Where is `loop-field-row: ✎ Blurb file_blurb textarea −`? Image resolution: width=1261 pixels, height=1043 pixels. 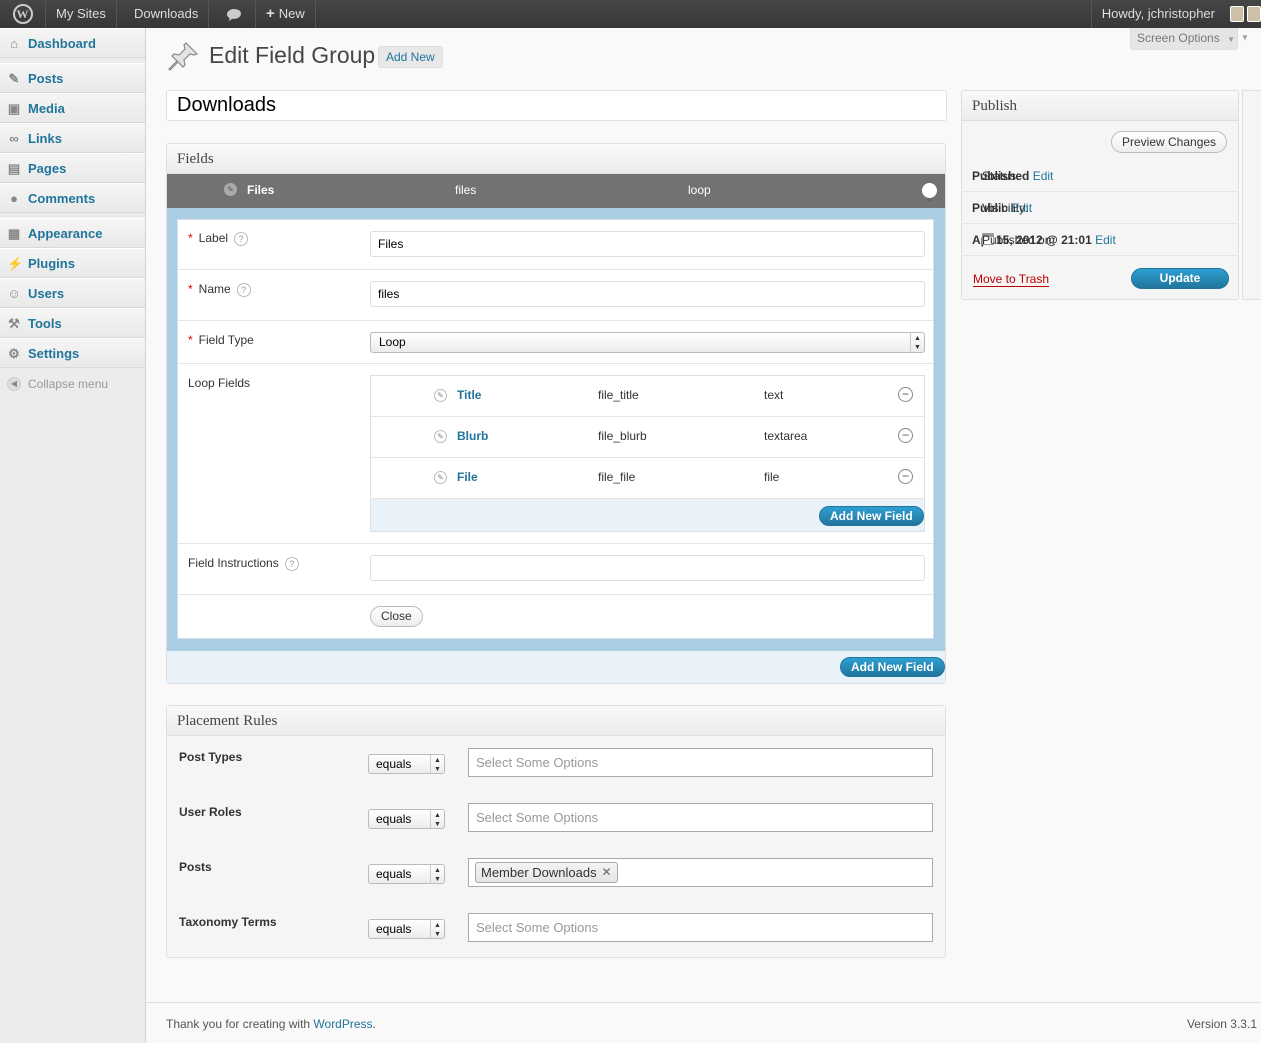 loop-field-row: ✎ Blurb file_blurb textarea − is located at coordinates (647, 437).